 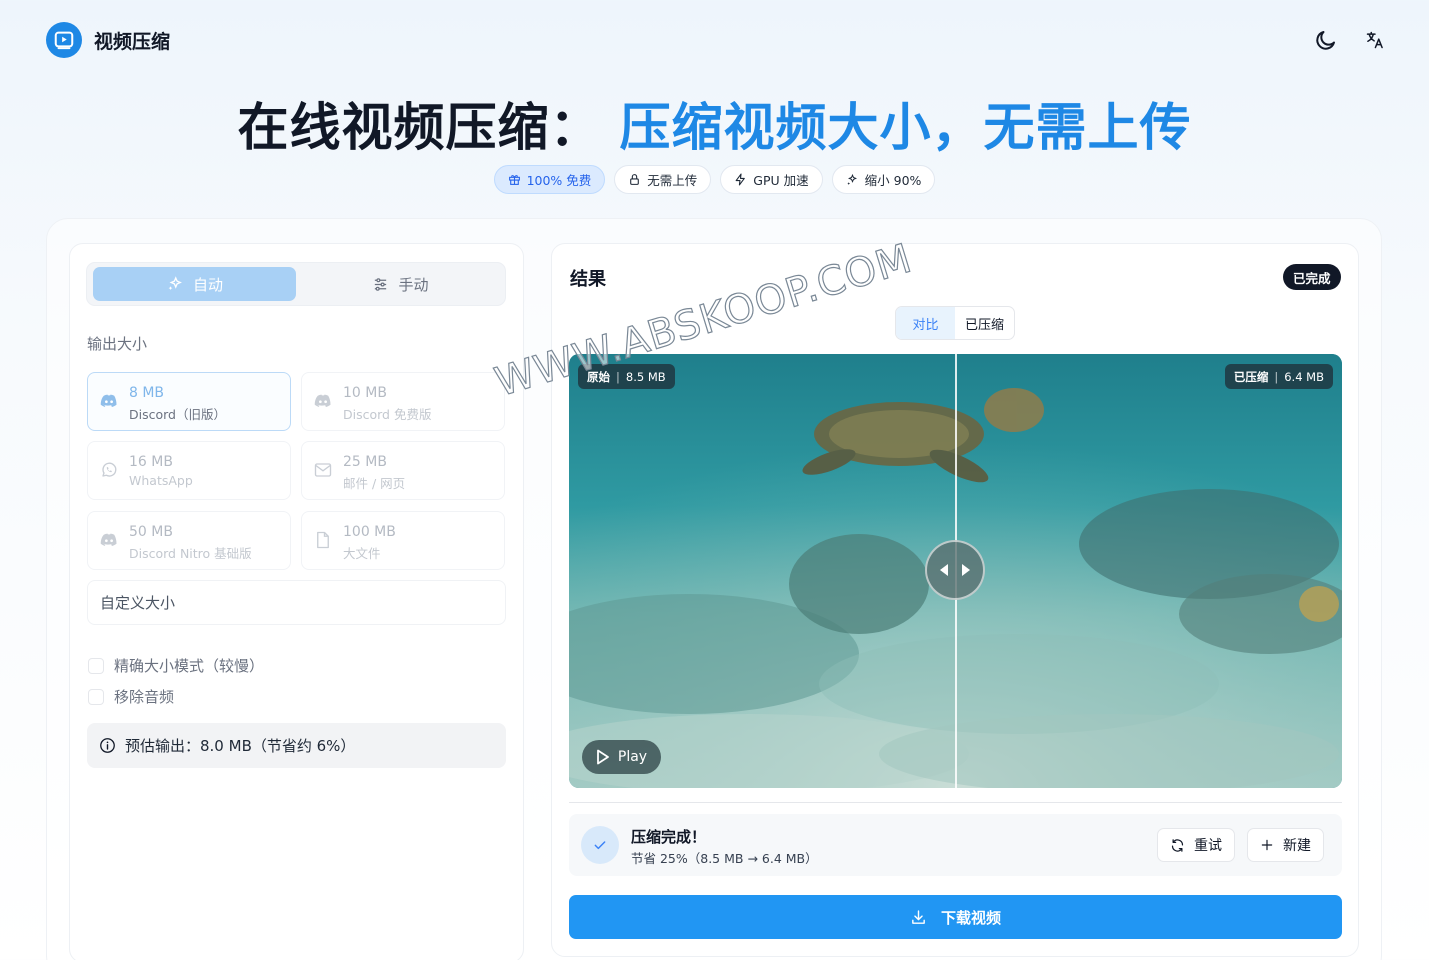 What do you see at coordinates (381, 284) in the screenshot?
I see `sliders-icon` at bounding box center [381, 284].